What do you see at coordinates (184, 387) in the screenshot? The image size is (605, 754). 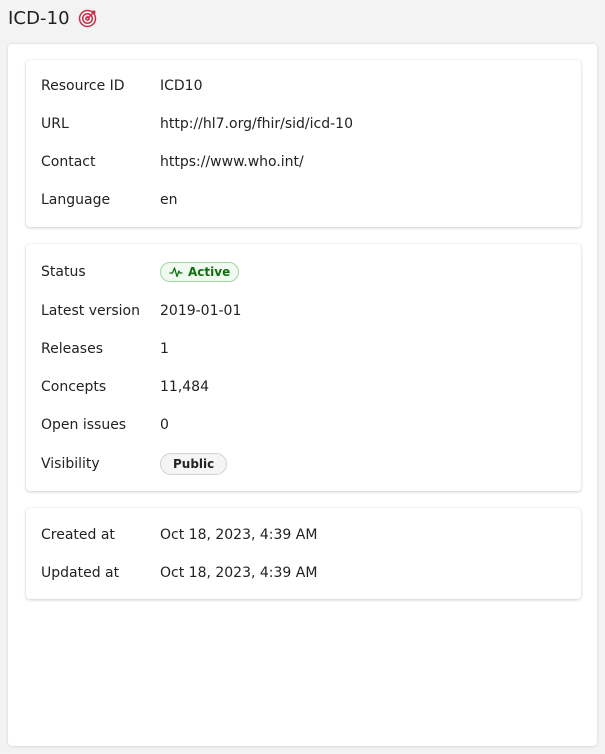 I see `concepts-value: 11,484` at bounding box center [184, 387].